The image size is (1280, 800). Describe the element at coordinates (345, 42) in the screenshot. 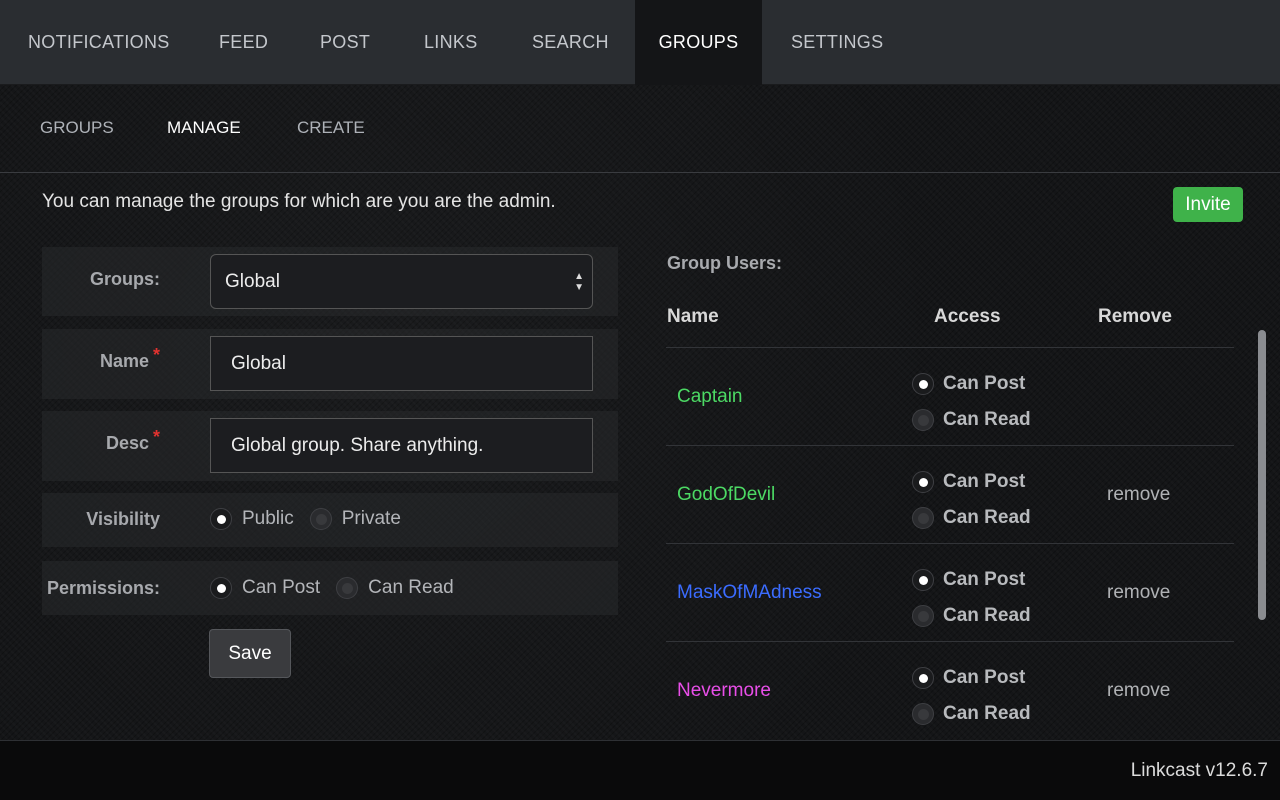

I see `tab-post: POST` at that location.